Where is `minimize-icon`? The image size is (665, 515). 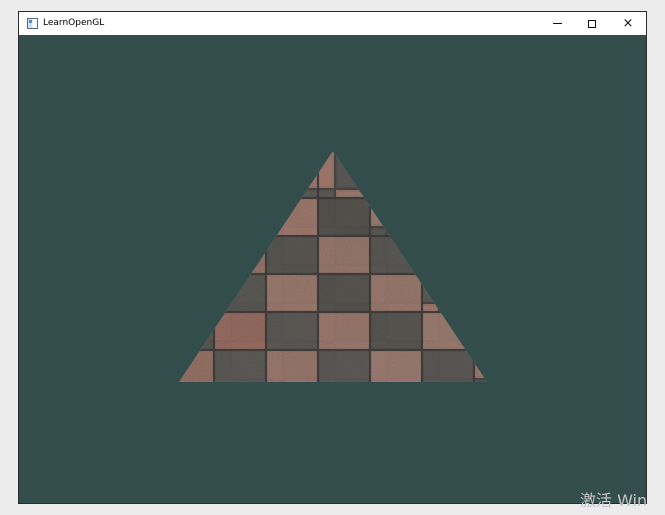
minimize-icon is located at coordinates (557, 23).